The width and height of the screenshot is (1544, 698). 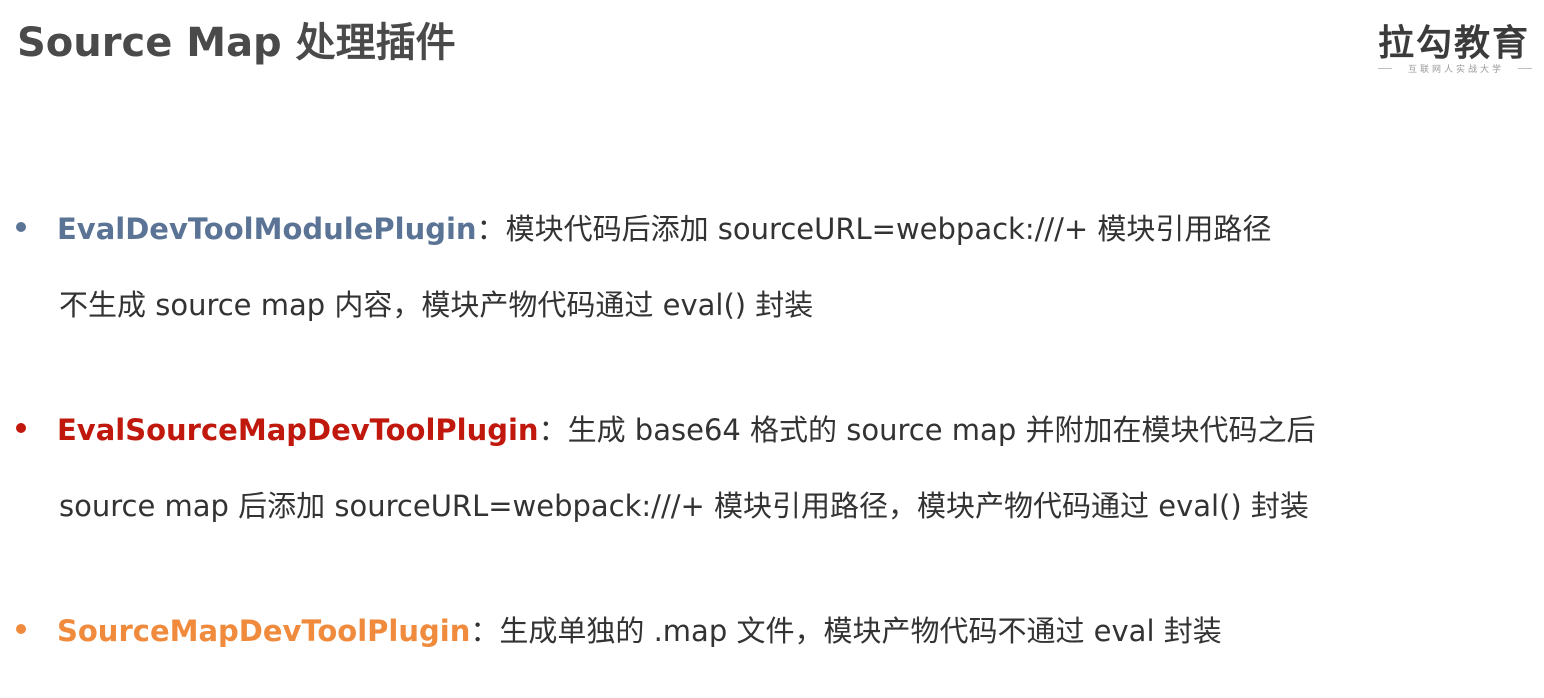 I want to click on brand-logo: 拉勾教育 互联网人实战大学, so click(x=1456, y=45).